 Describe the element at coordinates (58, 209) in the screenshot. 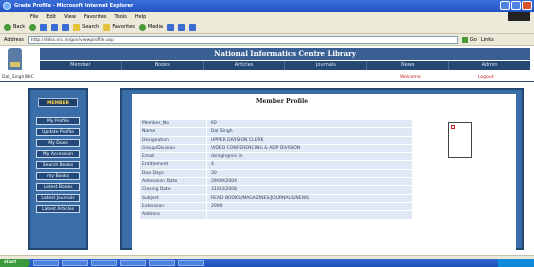

I see `sidebar-item-latest-articles: Latest Articles` at that location.